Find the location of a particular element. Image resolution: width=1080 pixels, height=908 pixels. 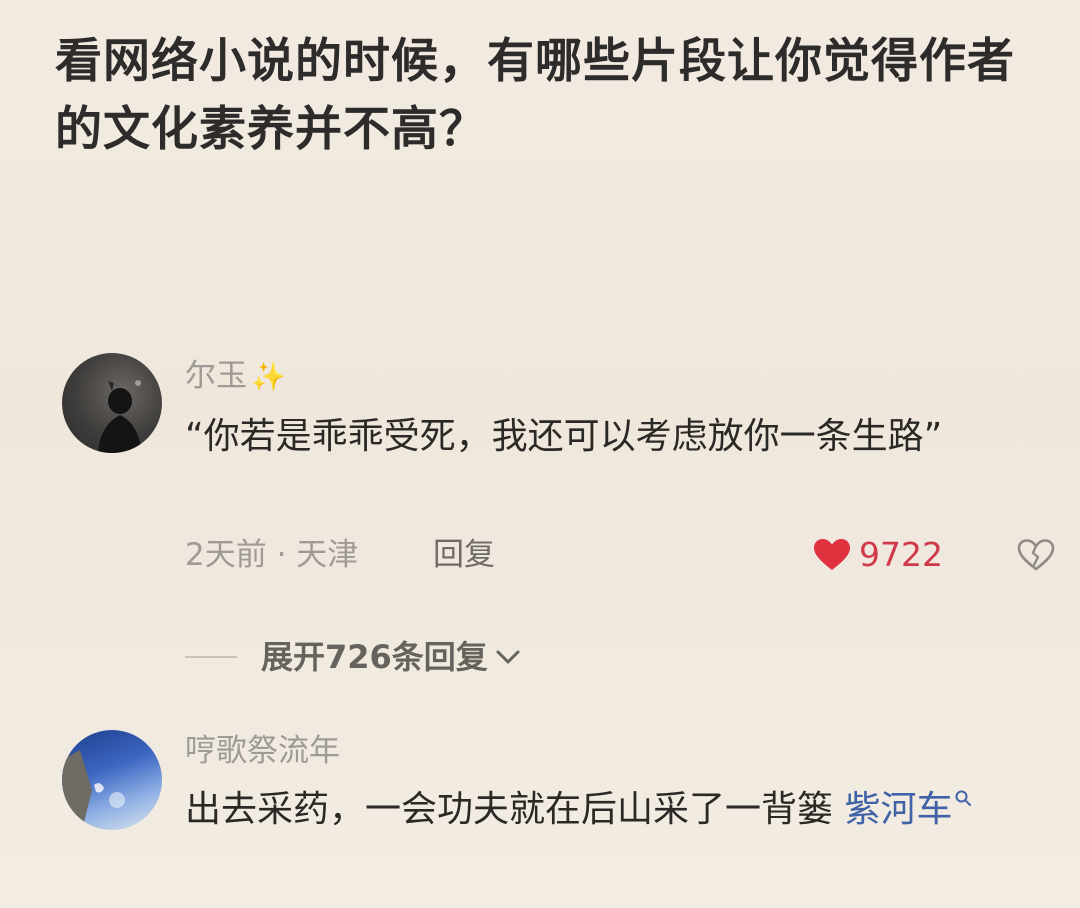

expand-replies-button: 展开726条回复 is located at coordinates (353, 657).